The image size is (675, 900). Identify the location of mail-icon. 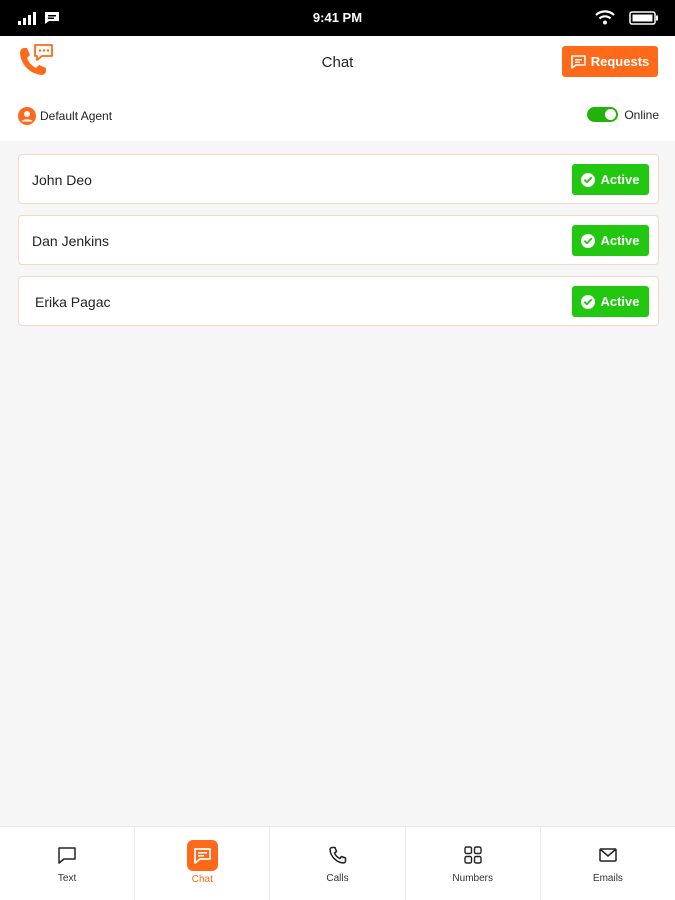
(608, 855).